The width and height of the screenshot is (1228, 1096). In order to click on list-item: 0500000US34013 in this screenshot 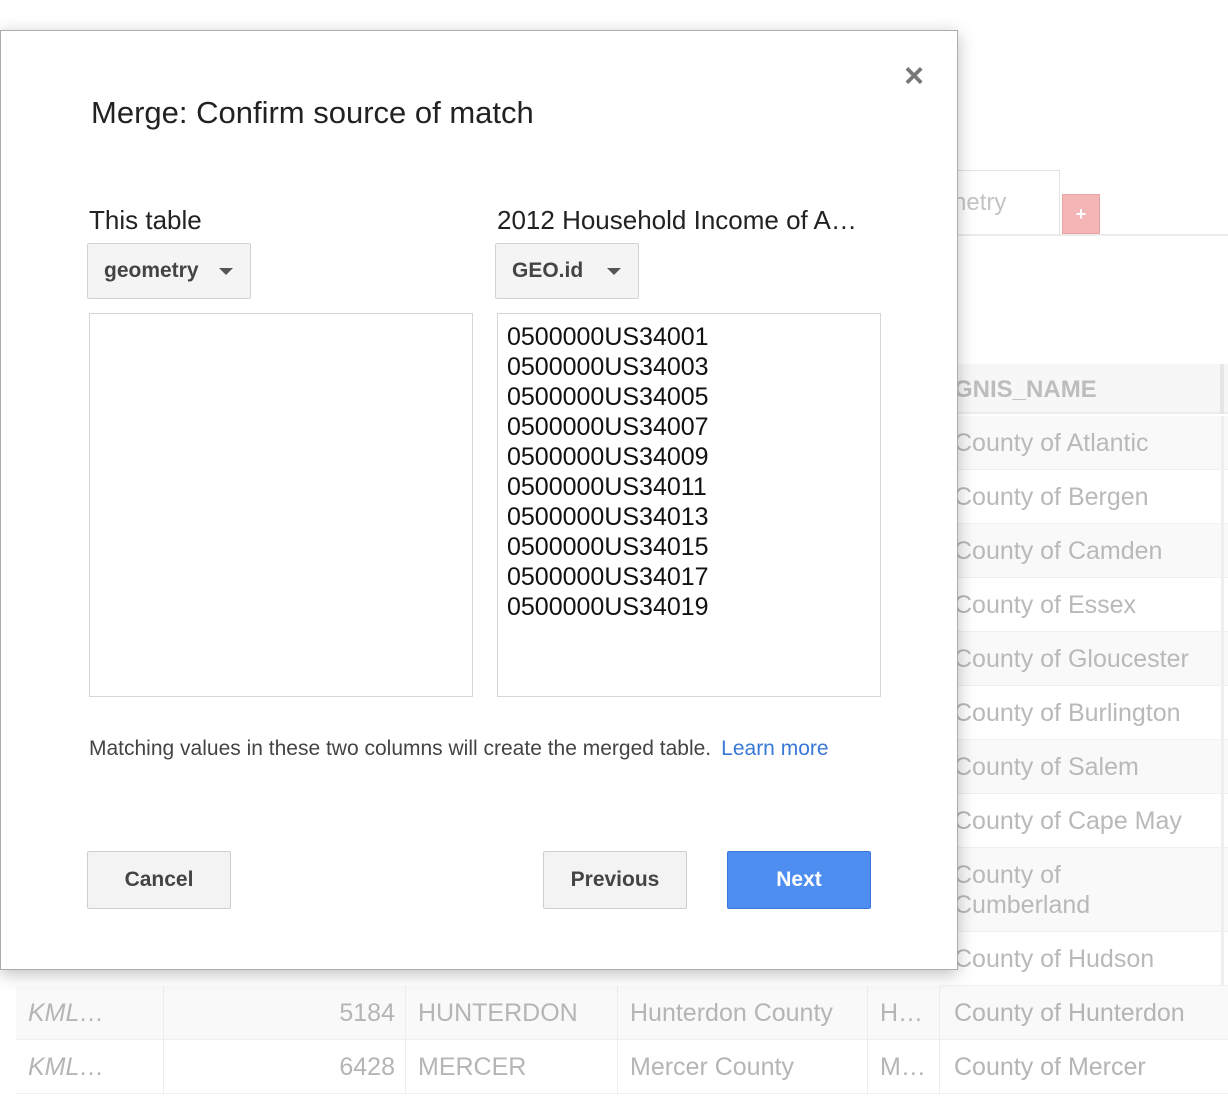, I will do `click(608, 517)`.